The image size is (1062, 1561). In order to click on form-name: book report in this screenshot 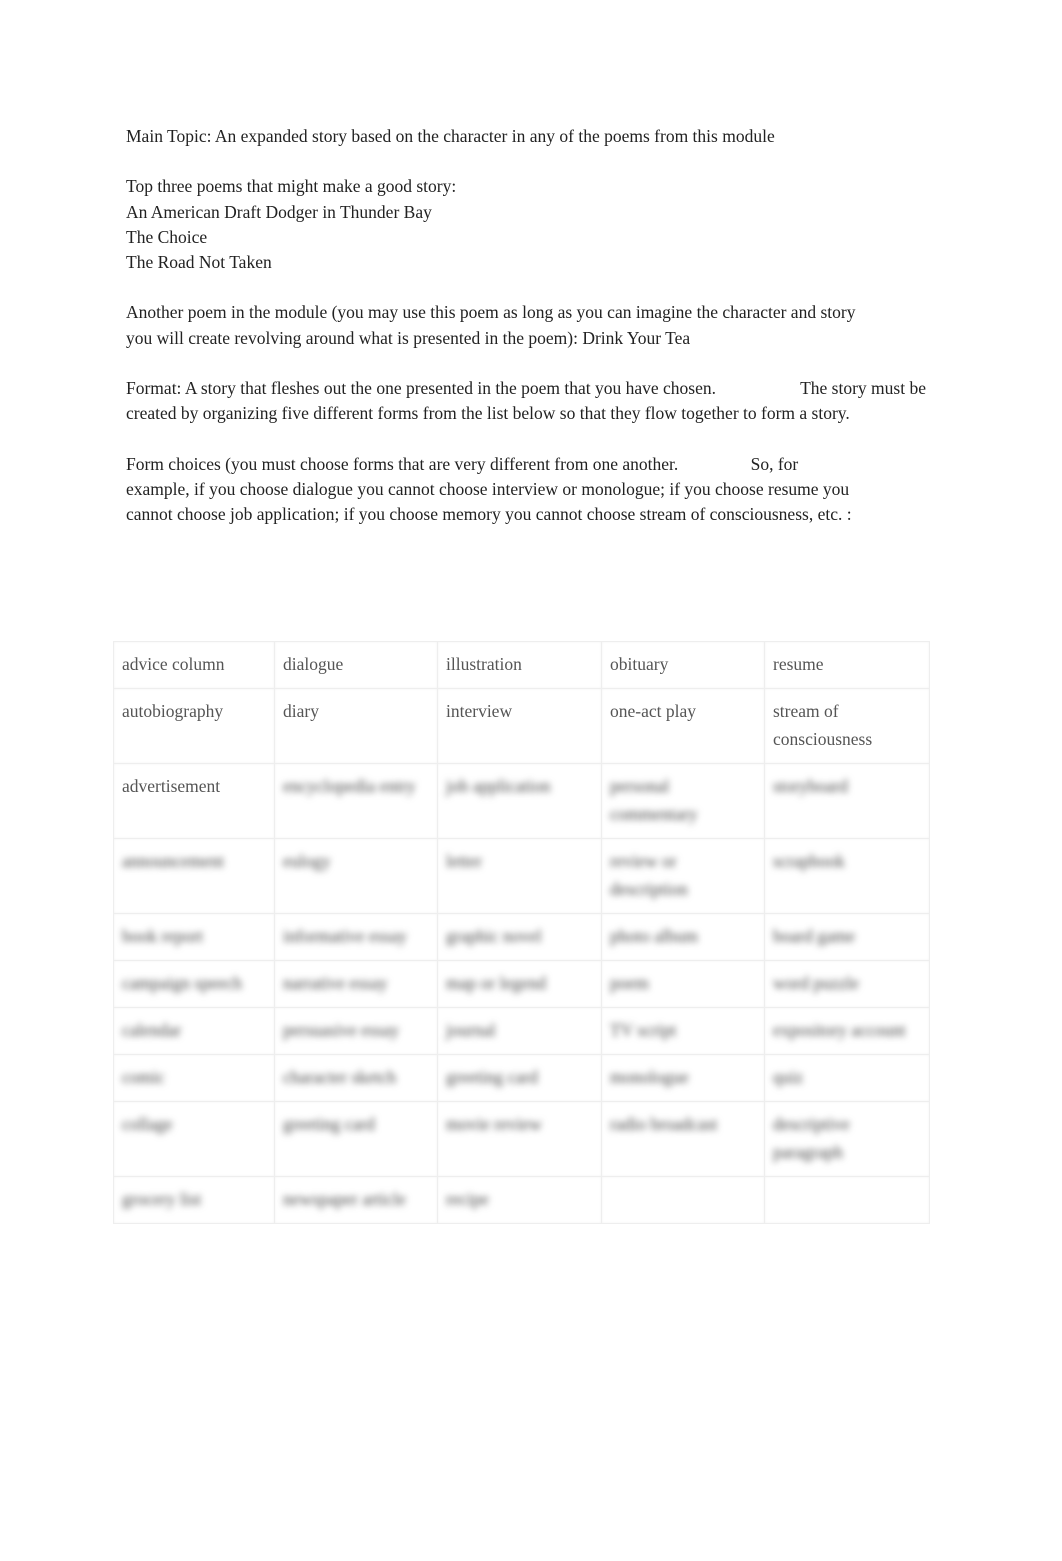, I will do `click(163, 936)`.